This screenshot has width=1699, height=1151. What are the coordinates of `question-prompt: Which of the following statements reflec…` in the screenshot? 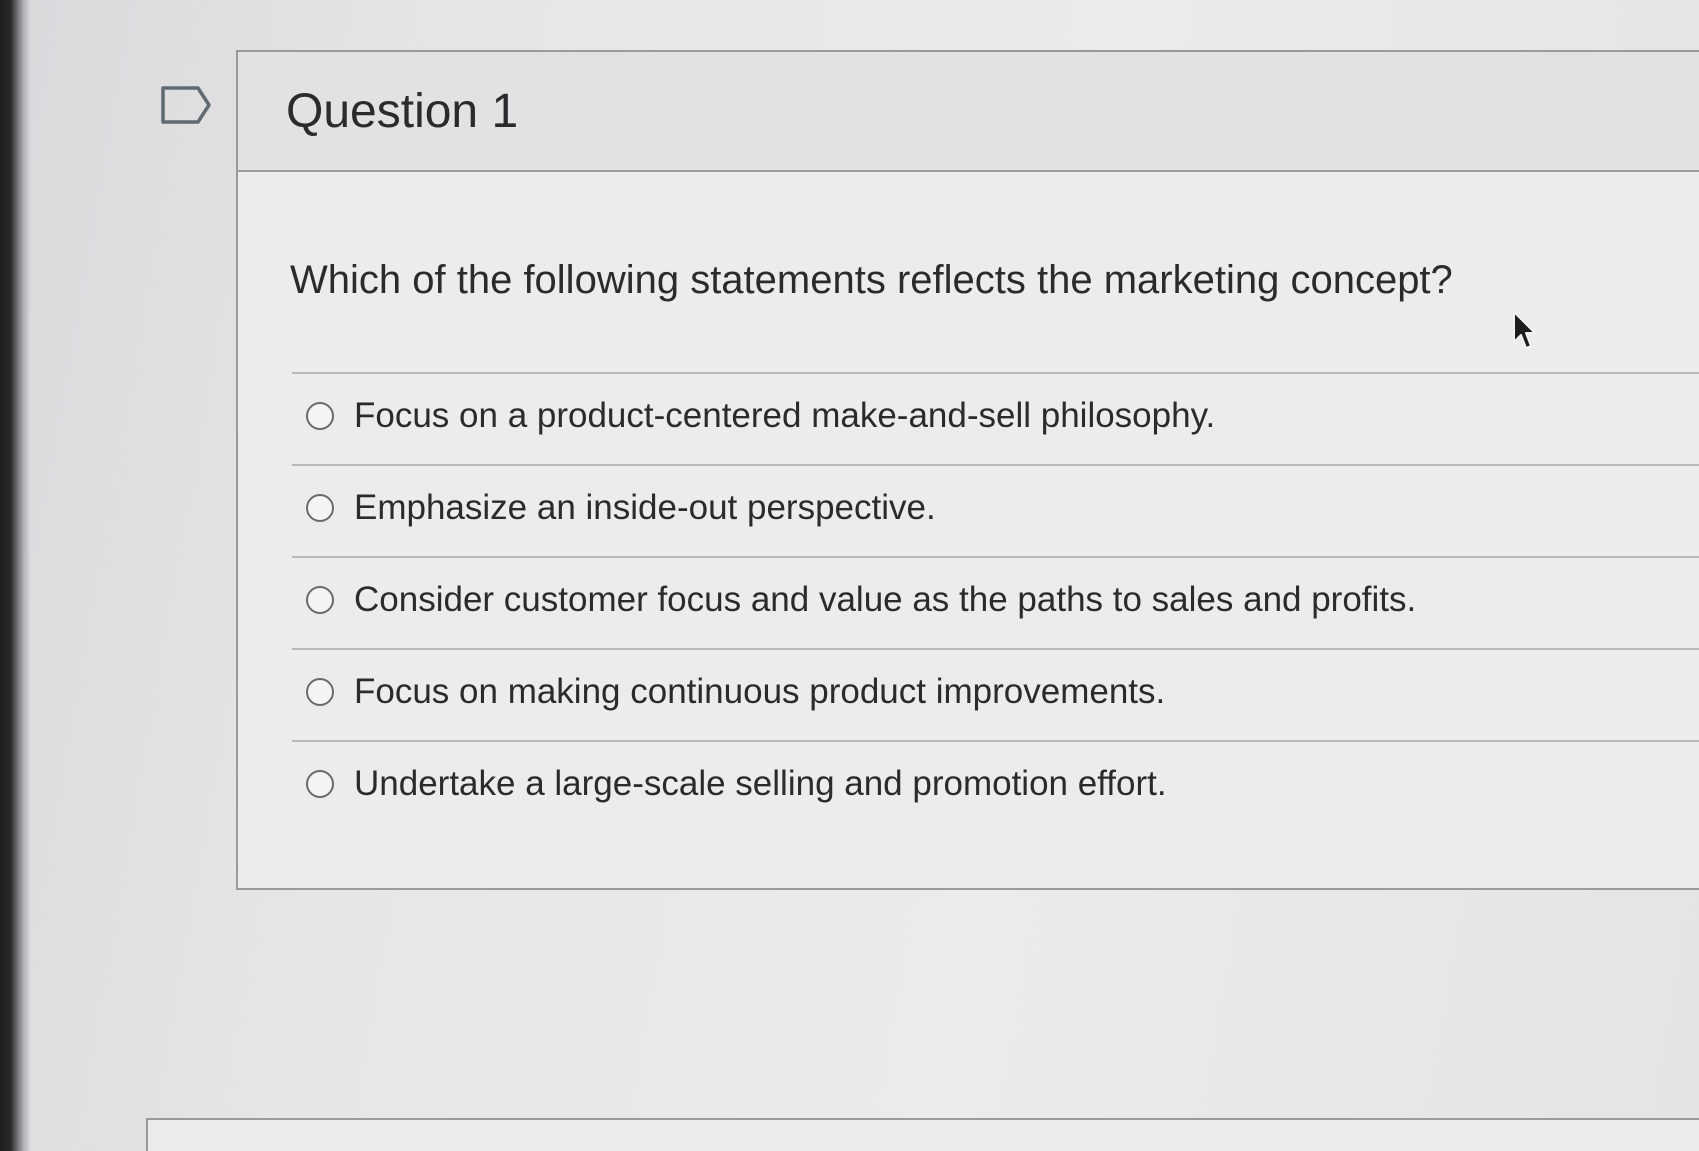 It's located at (871, 280).